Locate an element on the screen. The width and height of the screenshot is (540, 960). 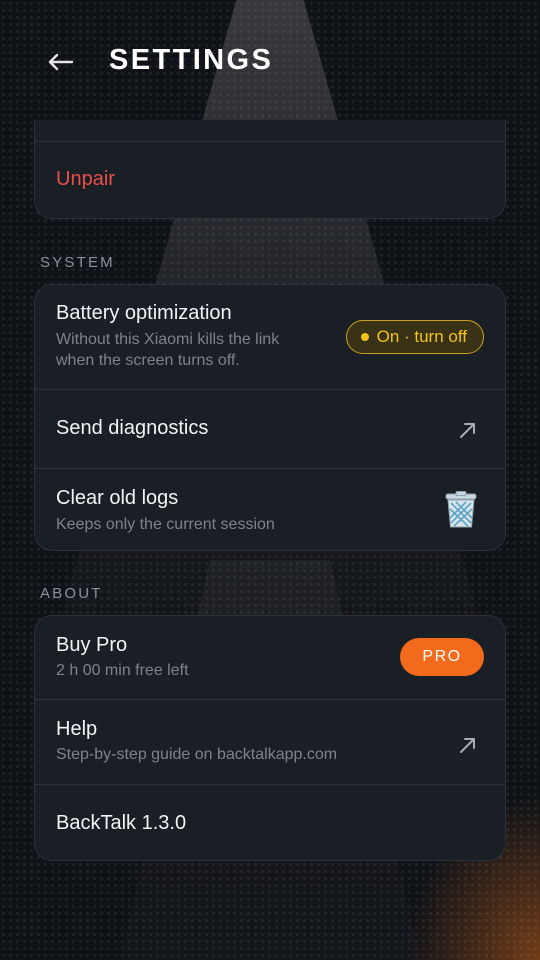
send-diagnostics-title: Send diagnostics is located at coordinates (132, 428).